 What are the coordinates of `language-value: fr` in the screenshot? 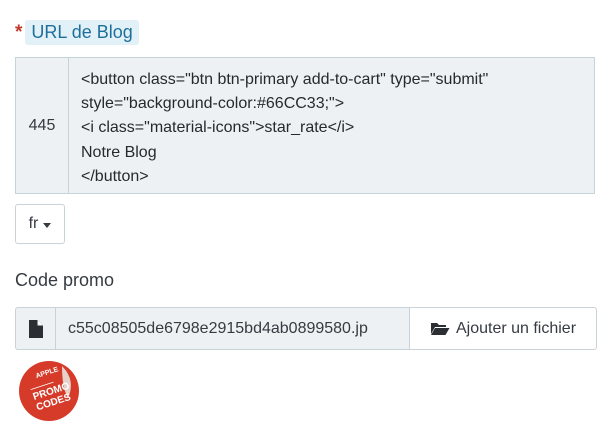 It's located at (33, 223).